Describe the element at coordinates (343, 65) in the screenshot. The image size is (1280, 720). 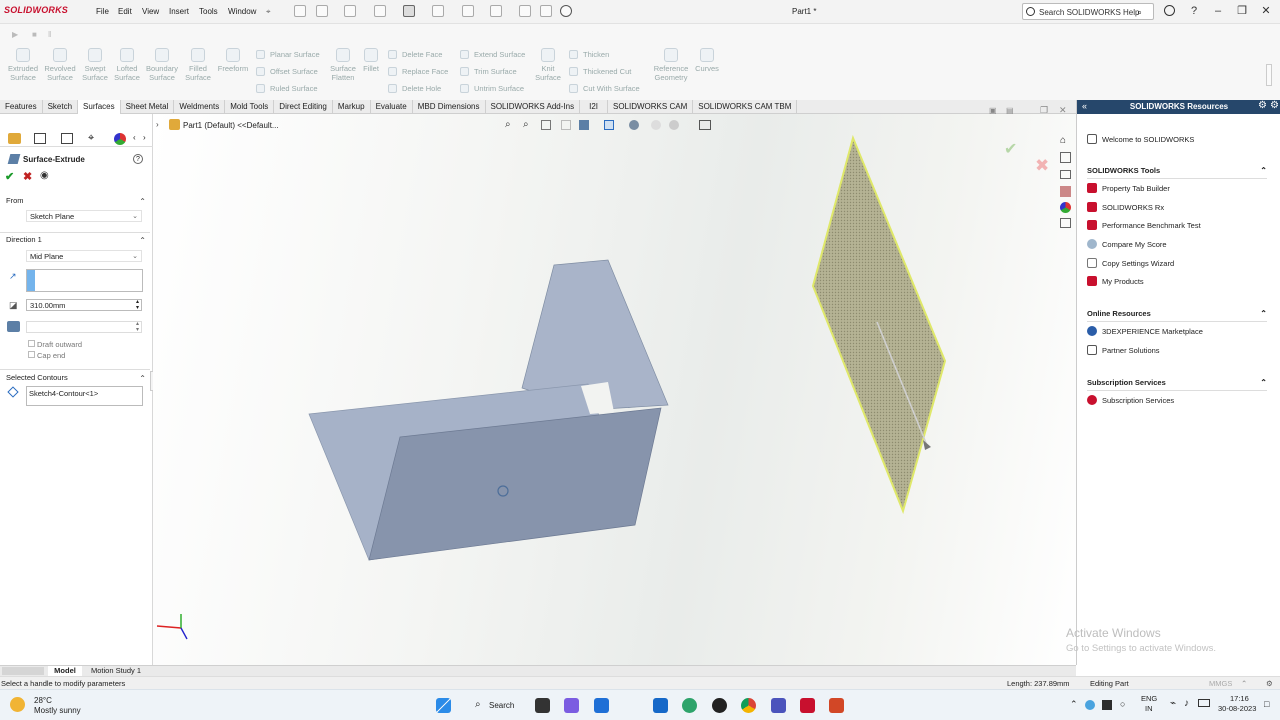
I see `surface-flatten-button: Surface Flatten` at that location.